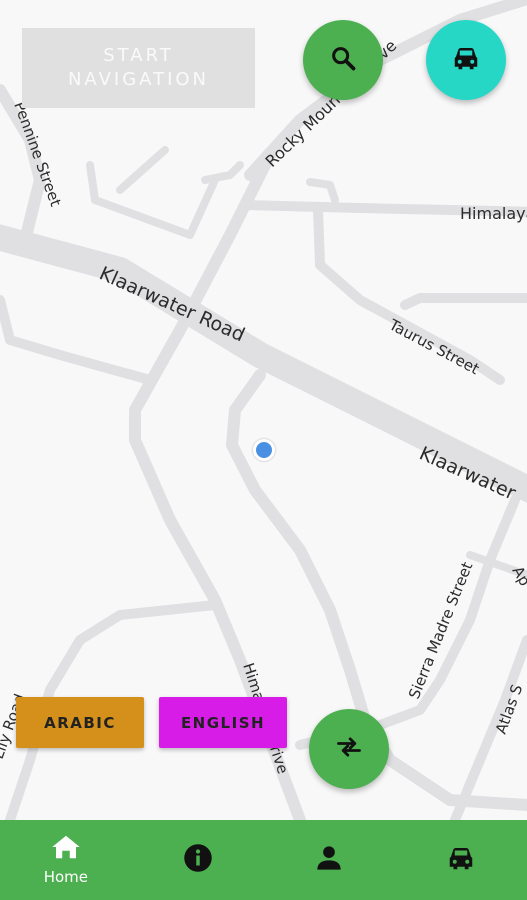 Image resolution: width=527 pixels, height=900 pixels. I want to click on english-button: ENGLISH, so click(223, 722).